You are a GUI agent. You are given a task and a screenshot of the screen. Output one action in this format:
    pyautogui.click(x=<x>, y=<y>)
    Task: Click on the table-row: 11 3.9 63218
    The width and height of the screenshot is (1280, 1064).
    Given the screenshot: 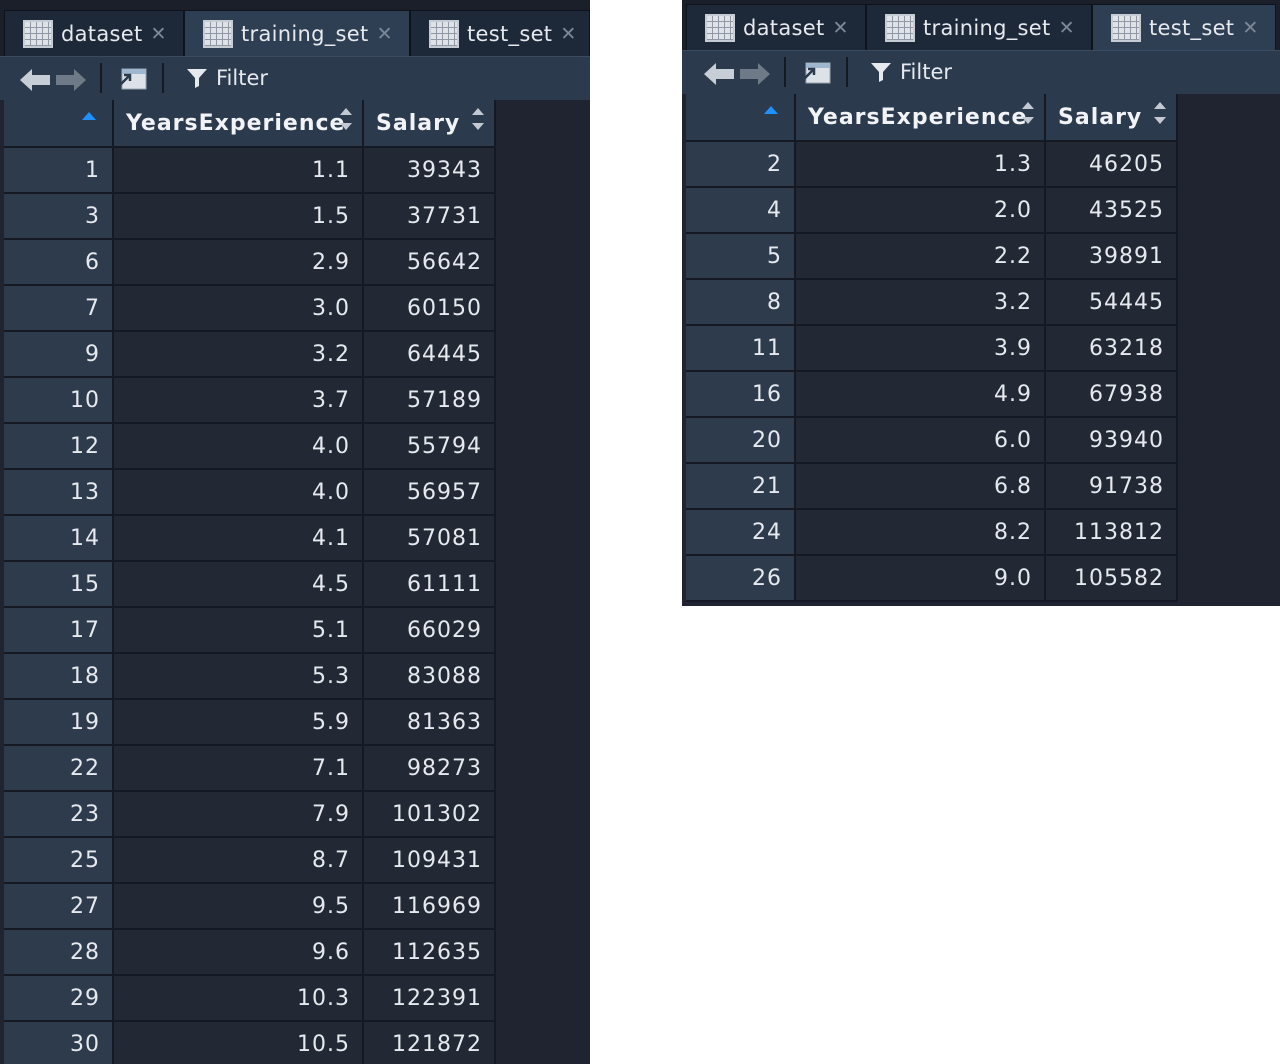 What is the action you would take?
    pyautogui.click(x=932, y=349)
    